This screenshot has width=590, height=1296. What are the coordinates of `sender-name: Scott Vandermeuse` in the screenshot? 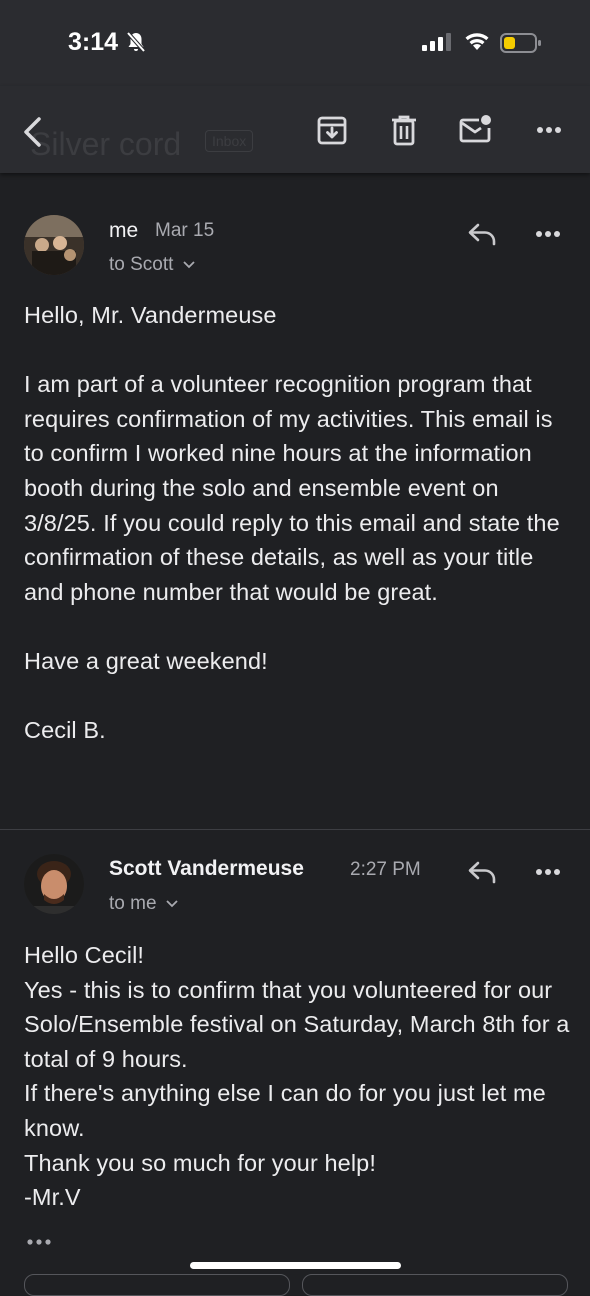 It's located at (206, 868).